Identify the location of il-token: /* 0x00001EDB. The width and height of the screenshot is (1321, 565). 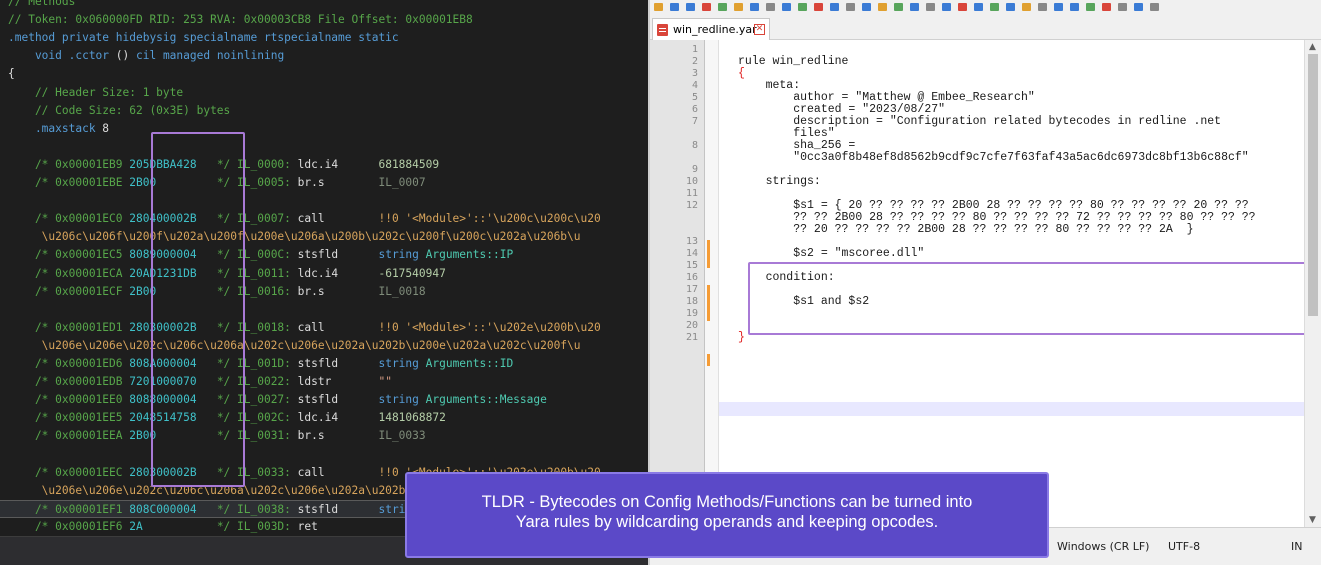
(69, 382).